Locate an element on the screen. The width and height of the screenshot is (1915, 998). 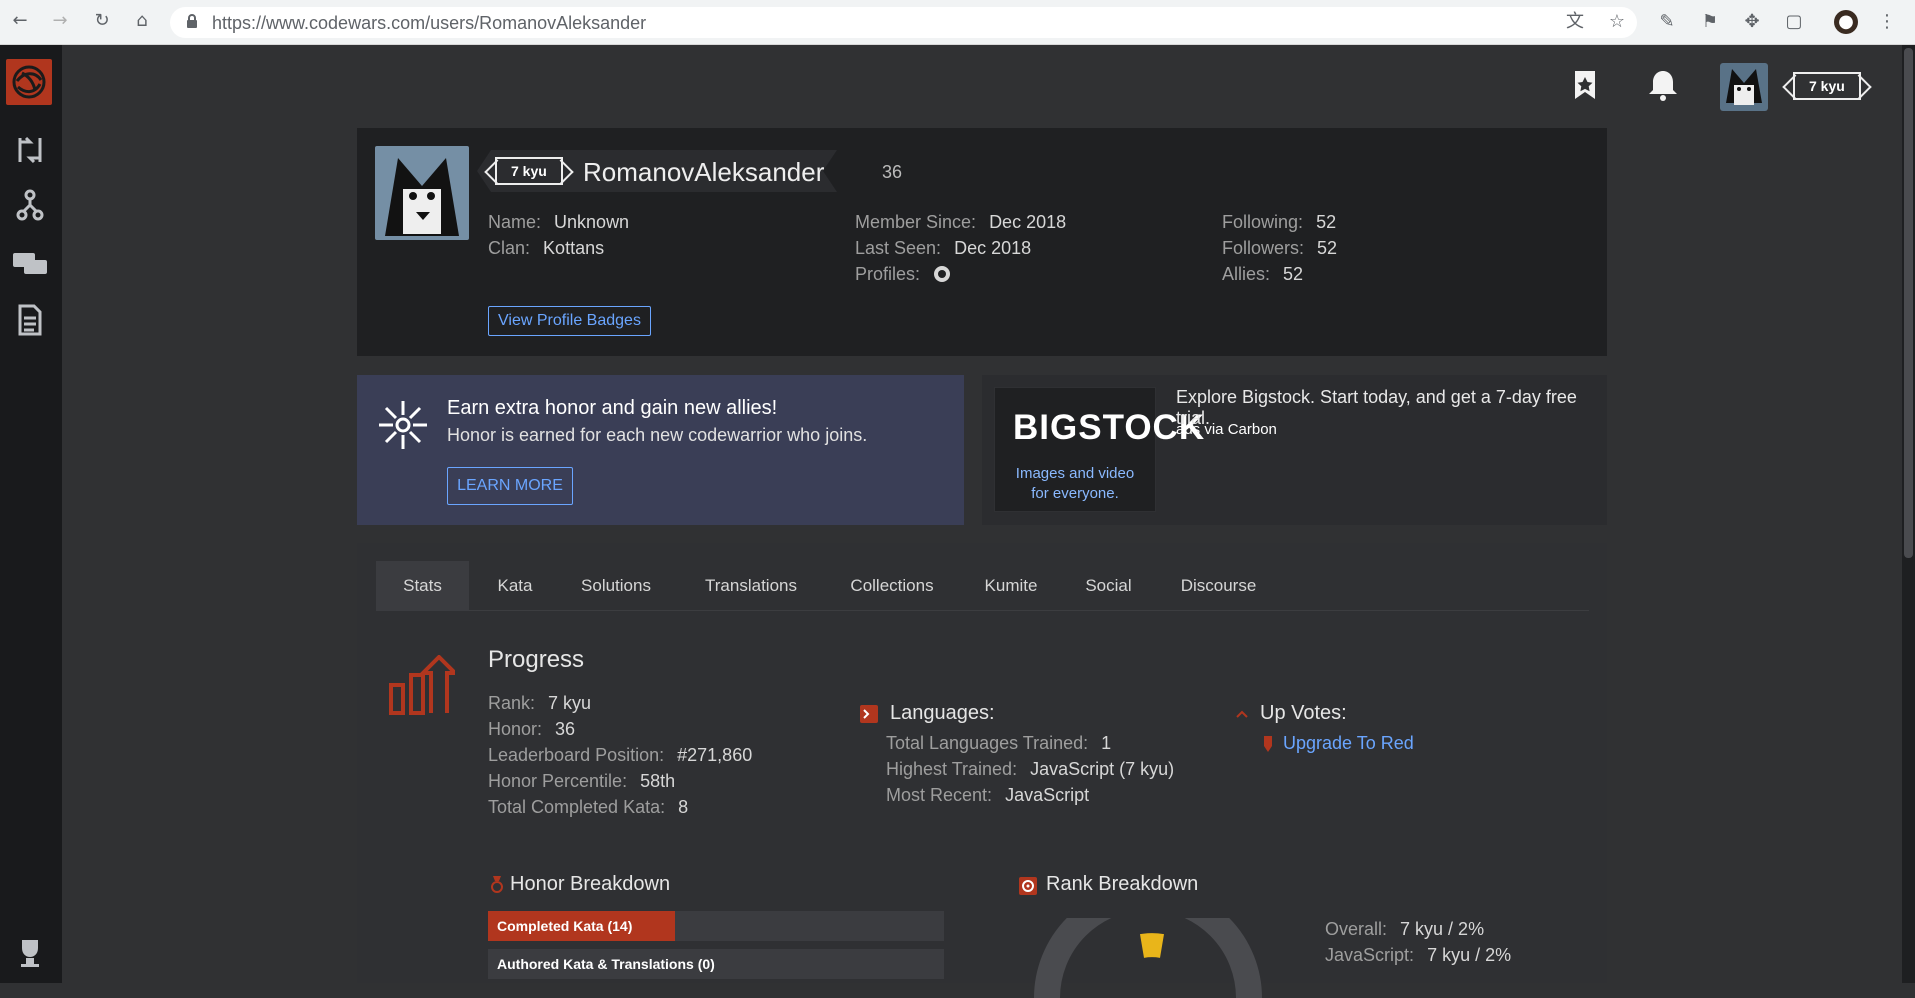
progress-chart-icon is located at coordinates (422, 685).